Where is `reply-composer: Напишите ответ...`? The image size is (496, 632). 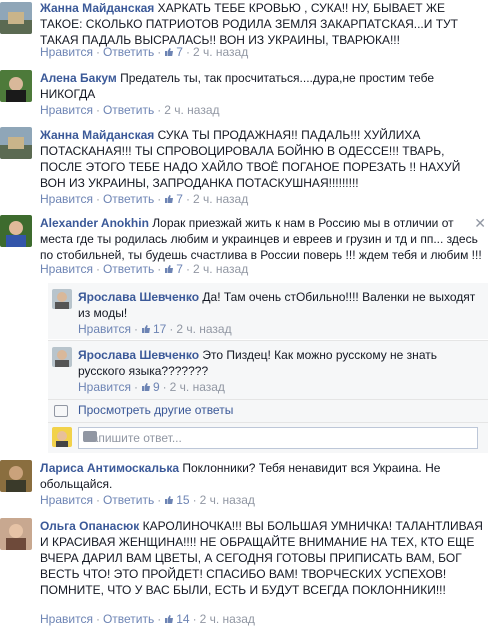
reply-composer: Напишите ответ... is located at coordinates (268, 437).